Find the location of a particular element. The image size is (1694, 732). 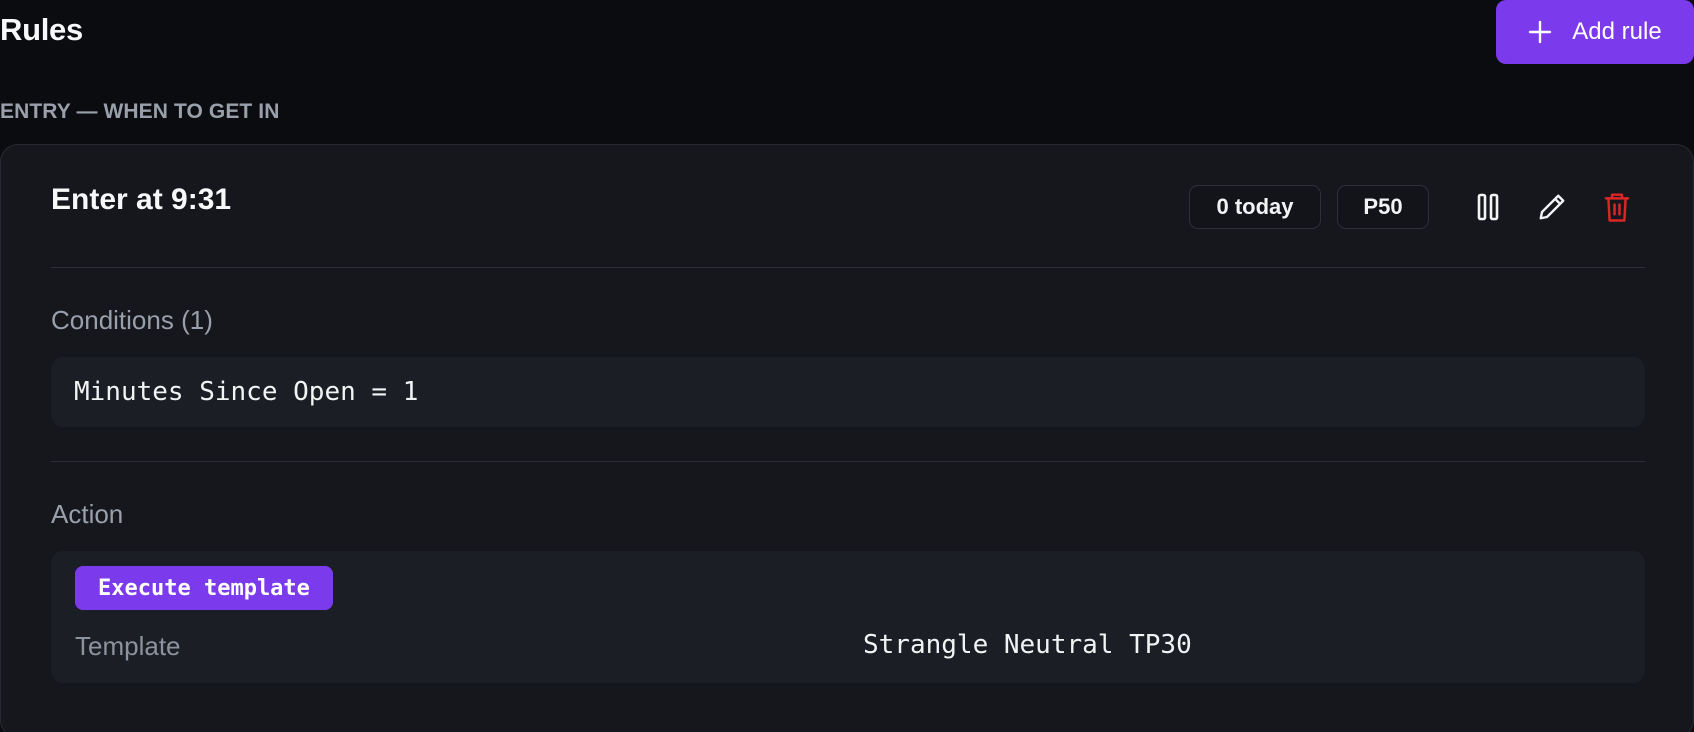

trigger-count-badge: 0 today is located at coordinates (1255, 207).